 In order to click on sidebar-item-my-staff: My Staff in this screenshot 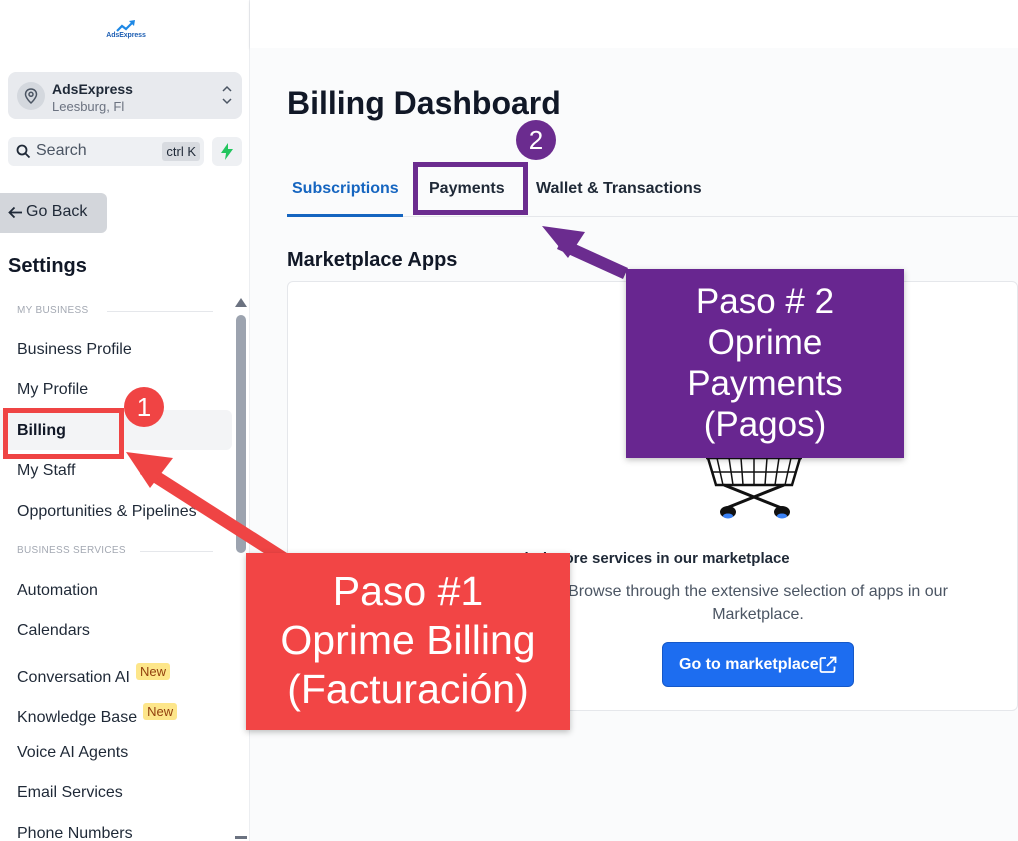, I will do `click(46, 471)`.